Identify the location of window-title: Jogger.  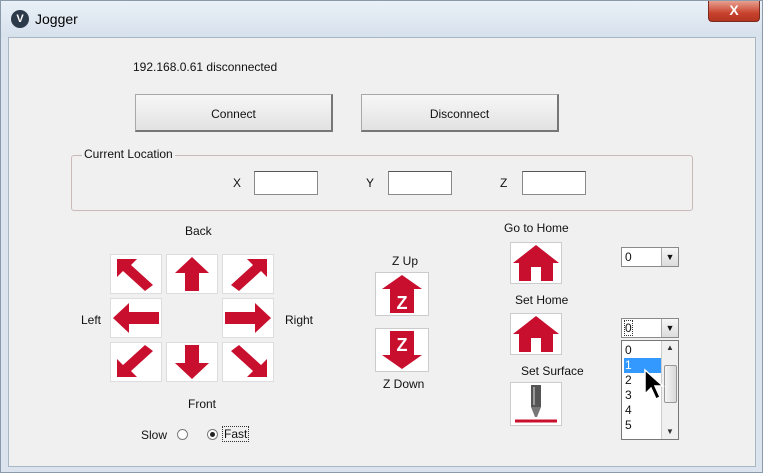
(56, 19).